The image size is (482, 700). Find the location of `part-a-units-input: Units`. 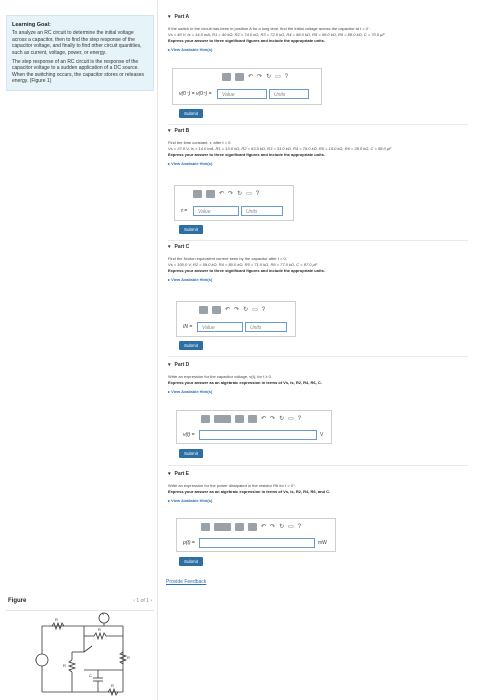

part-a-units-input: Units is located at coordinates (289, 94).